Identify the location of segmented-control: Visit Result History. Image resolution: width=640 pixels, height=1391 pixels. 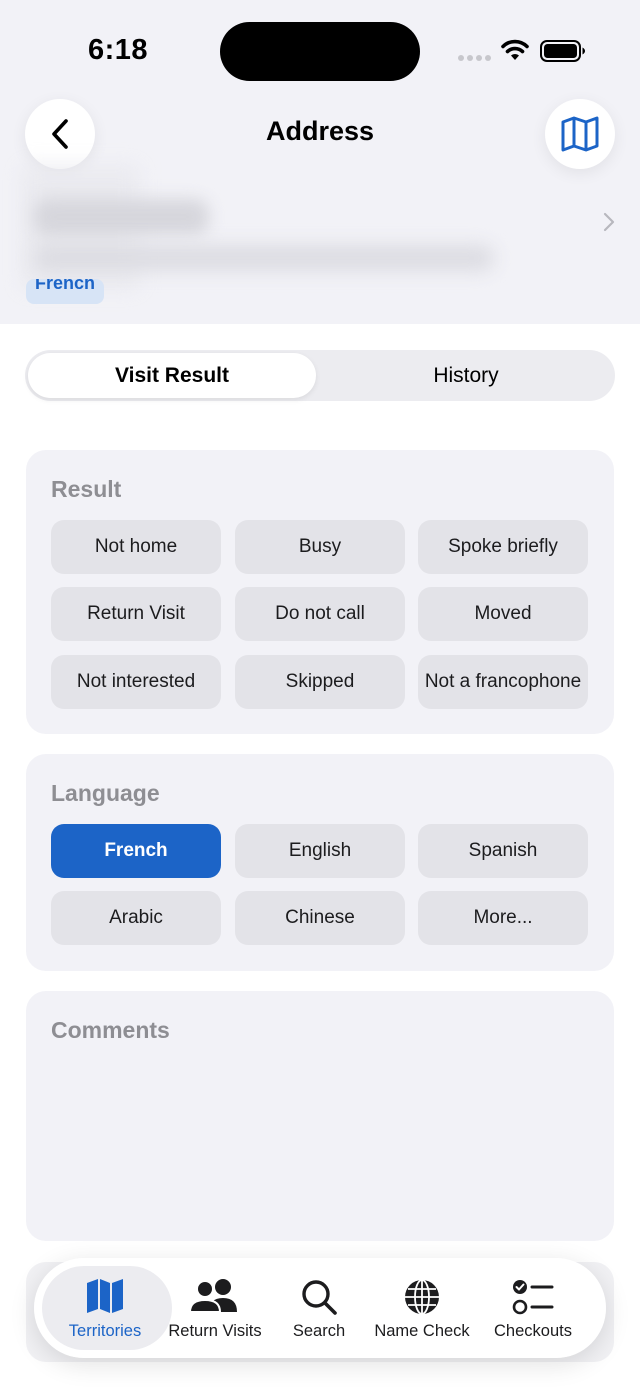
(320, 375).